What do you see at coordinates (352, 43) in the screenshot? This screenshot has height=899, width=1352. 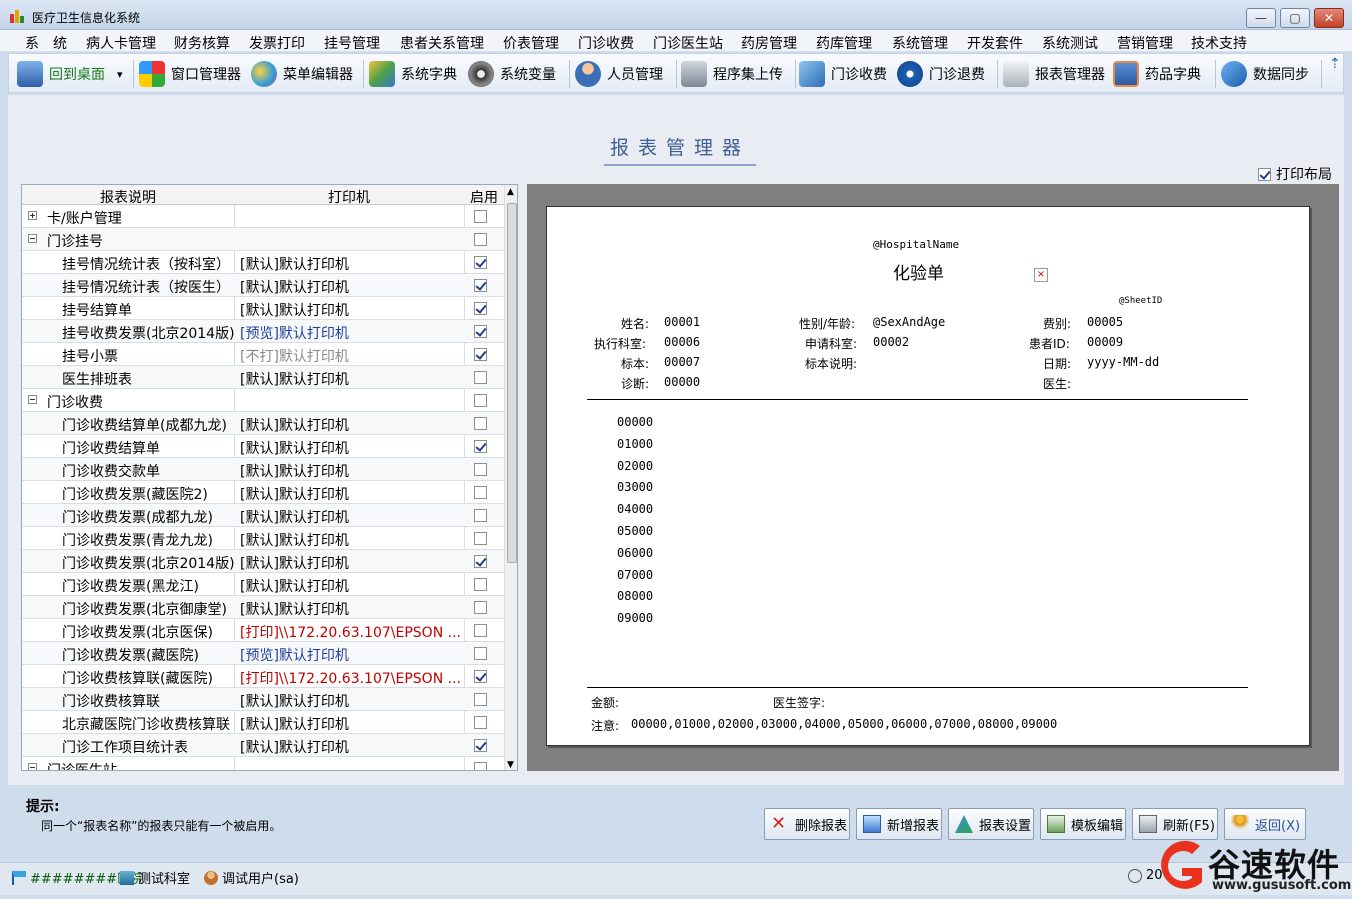 I see `menu-registration: 挂号管理` at bounding box center [352, 43].